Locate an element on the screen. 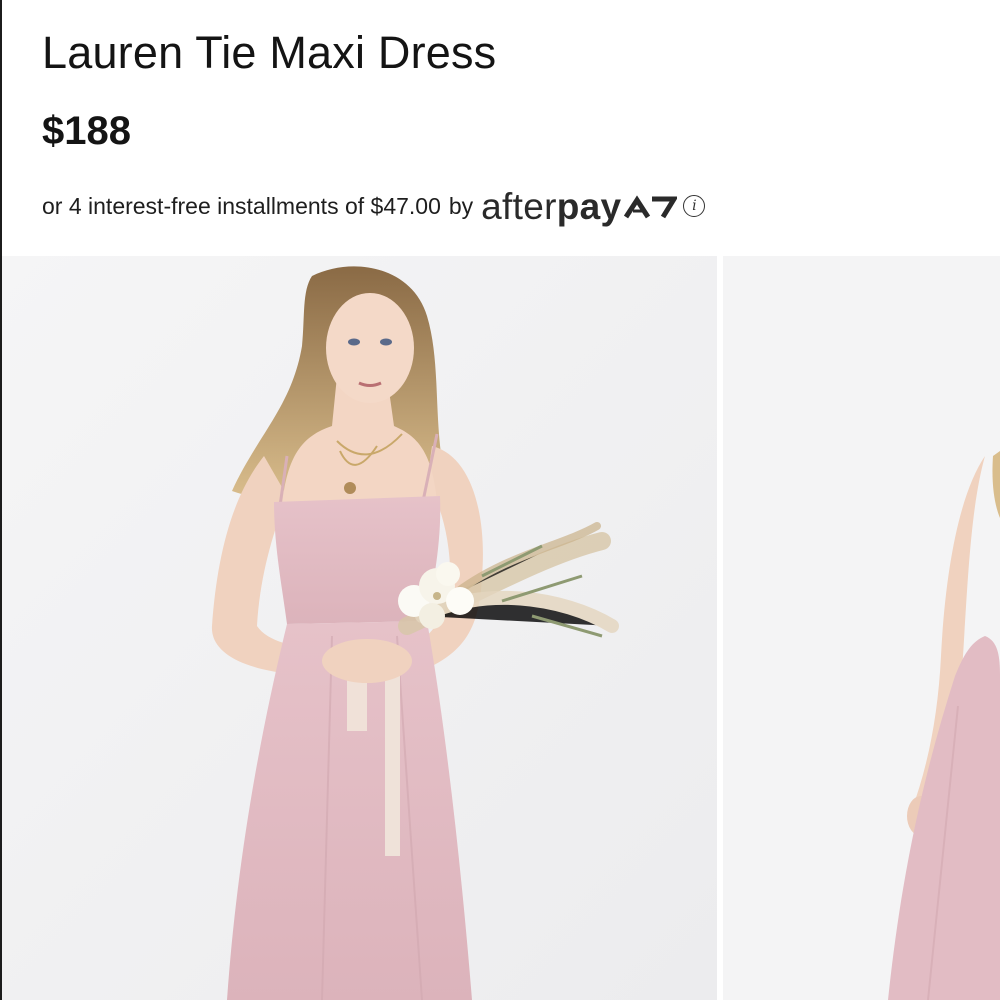  product-price: $188 is located at coordinates (86, 131).